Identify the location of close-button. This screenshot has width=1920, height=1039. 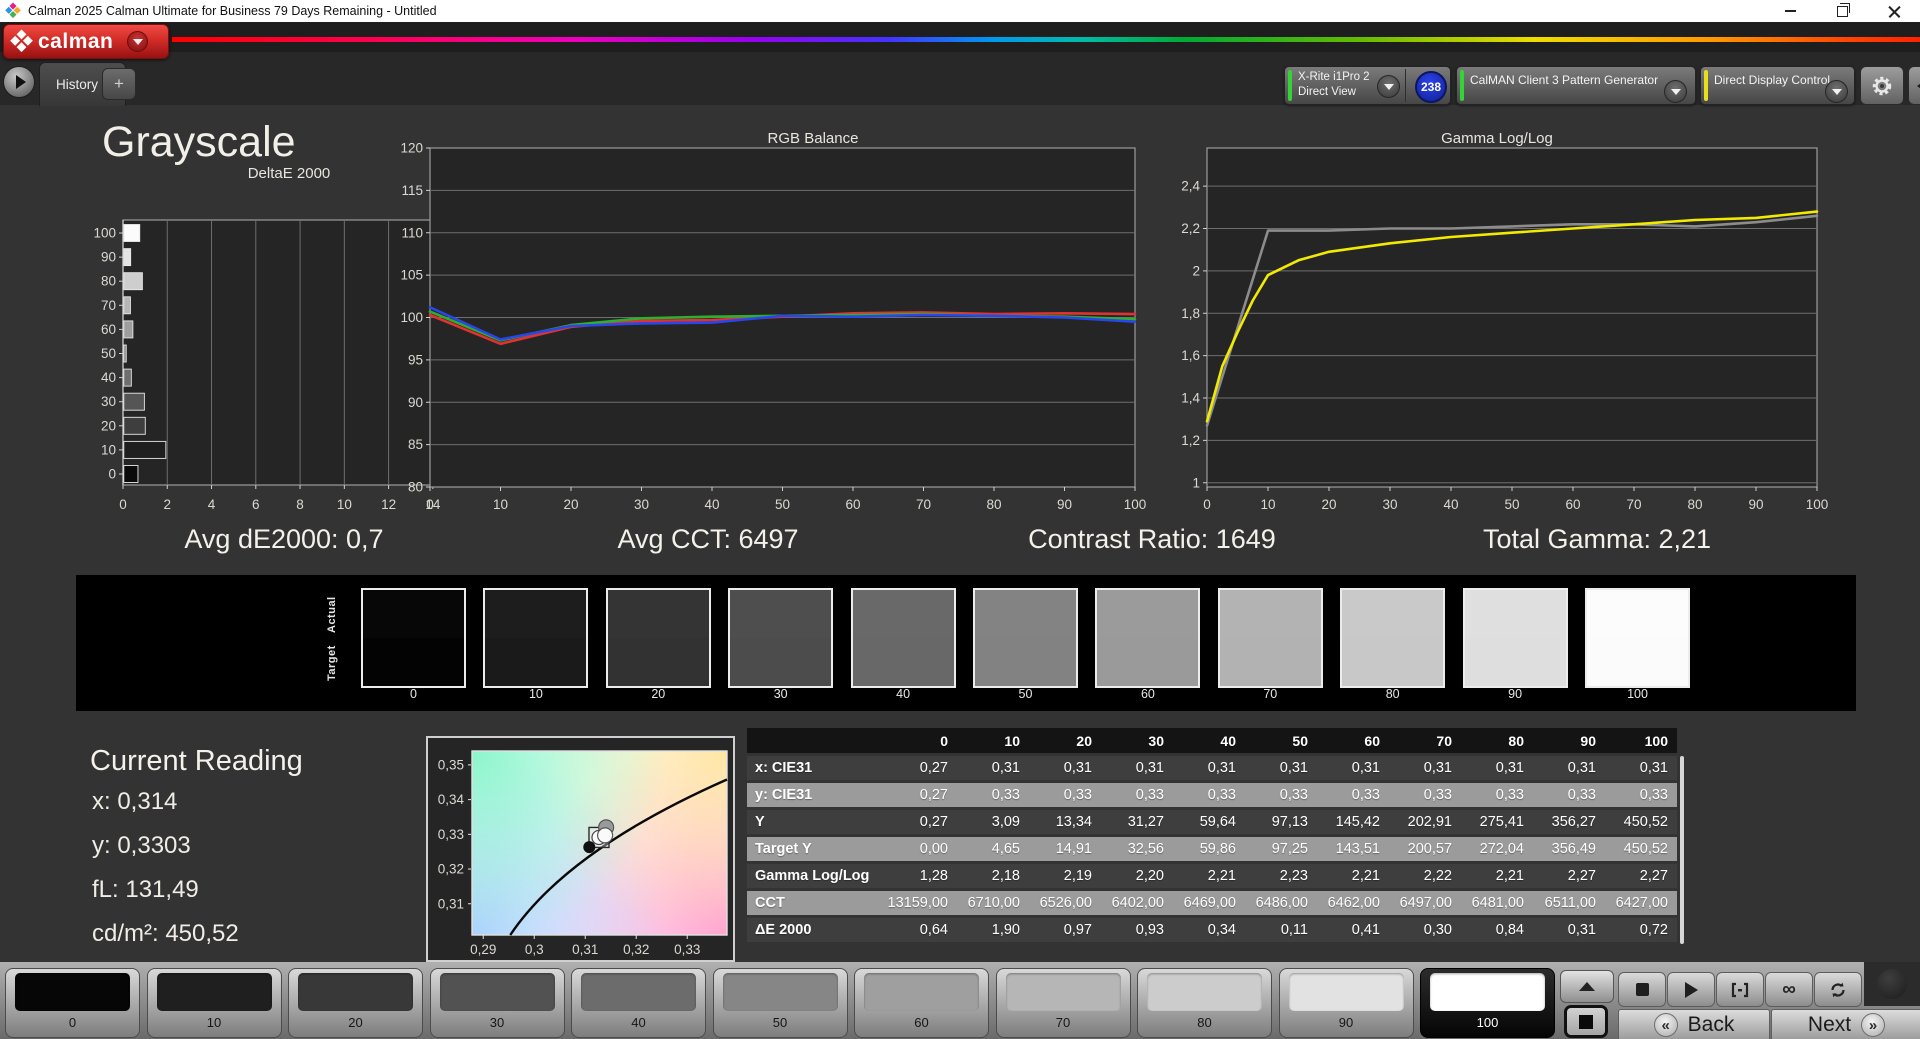
(1894, 11).